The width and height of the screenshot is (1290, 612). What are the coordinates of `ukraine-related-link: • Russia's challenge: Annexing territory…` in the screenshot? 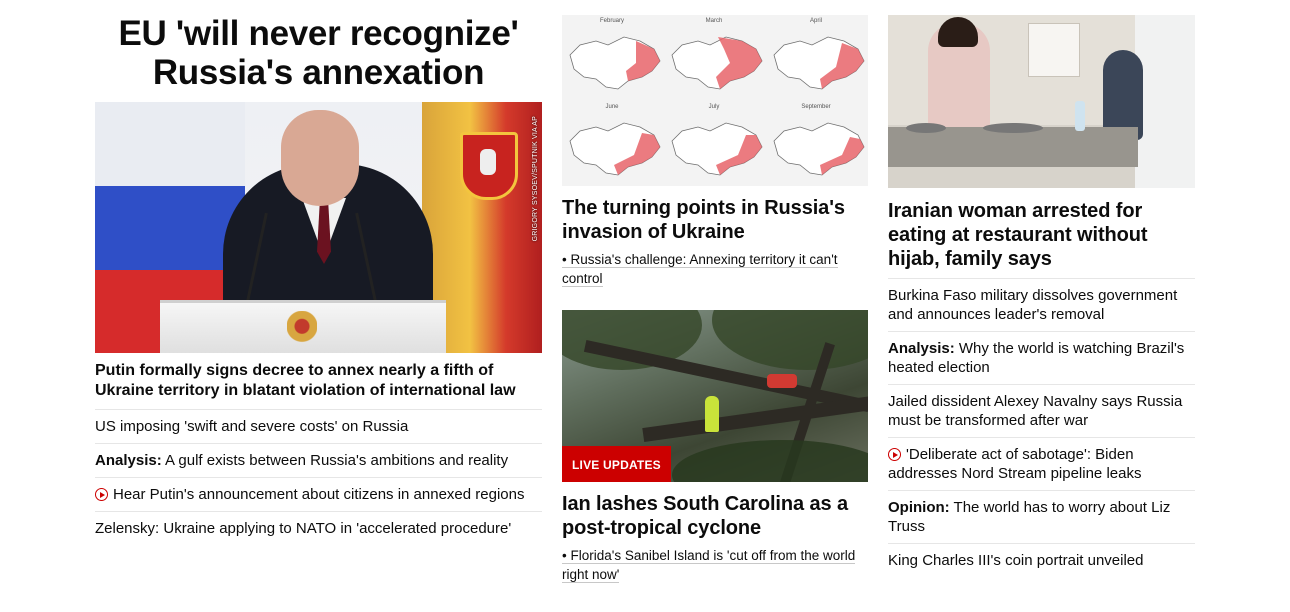 It's located at (715, 269).